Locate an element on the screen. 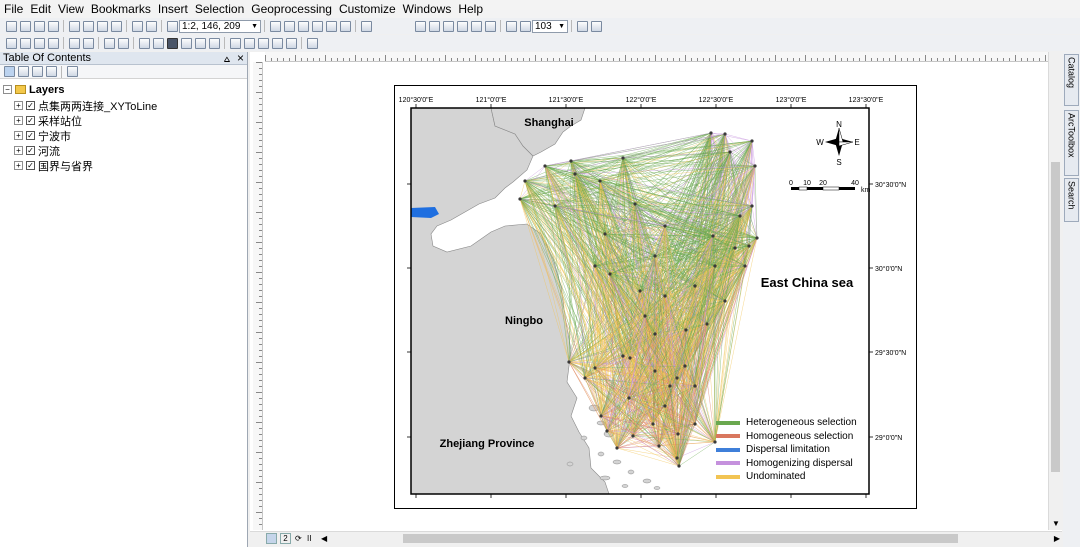 The image size is (1080, 547). full-extent-icon is located at coordinates (53, 43).